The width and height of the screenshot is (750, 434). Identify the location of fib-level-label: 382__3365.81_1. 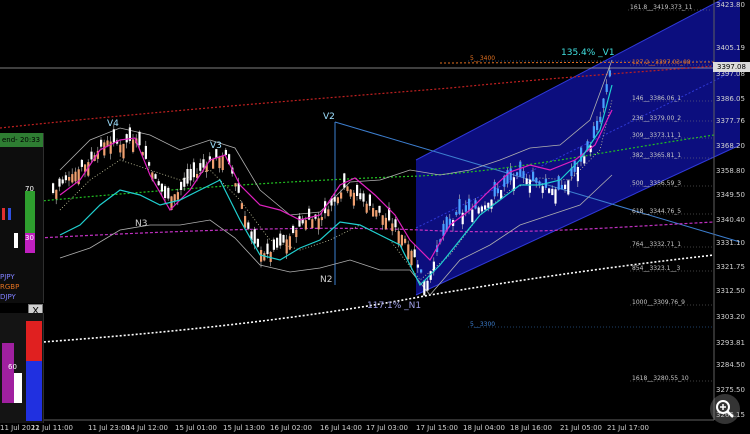
(656, 155).